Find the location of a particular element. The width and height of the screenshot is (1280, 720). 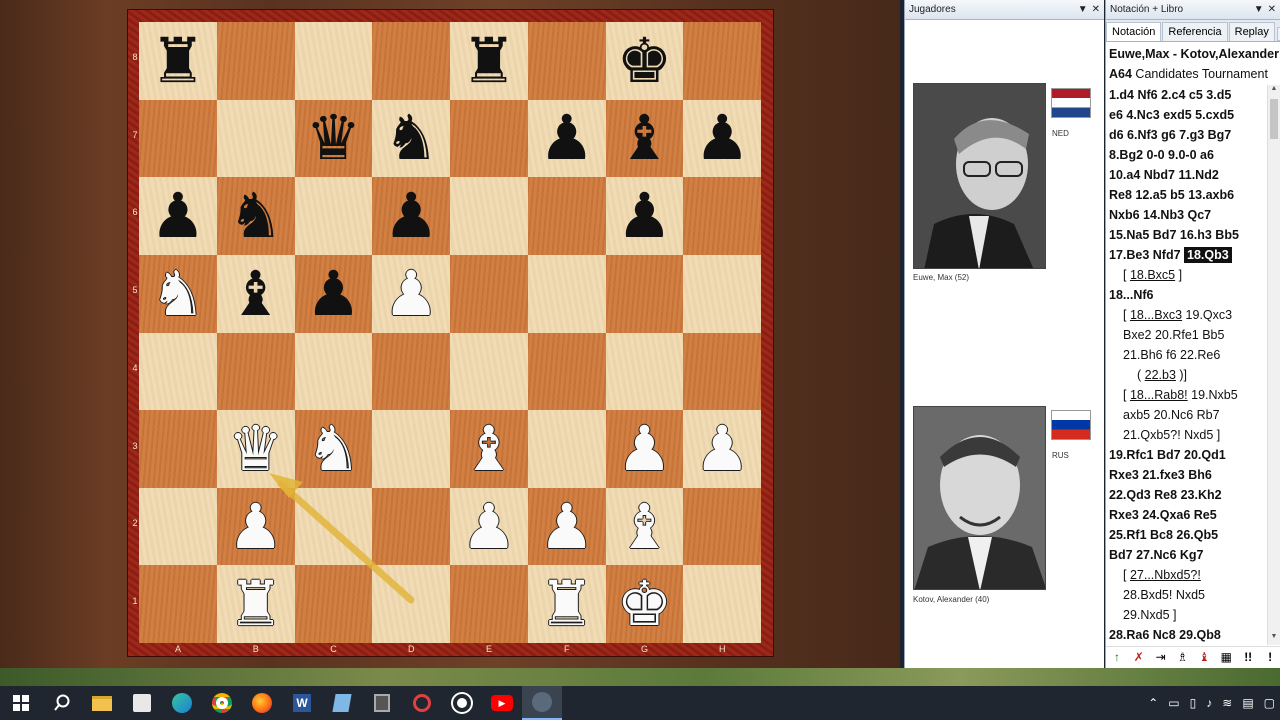

square-d6: ♟ is located at coordinates (411, 216).